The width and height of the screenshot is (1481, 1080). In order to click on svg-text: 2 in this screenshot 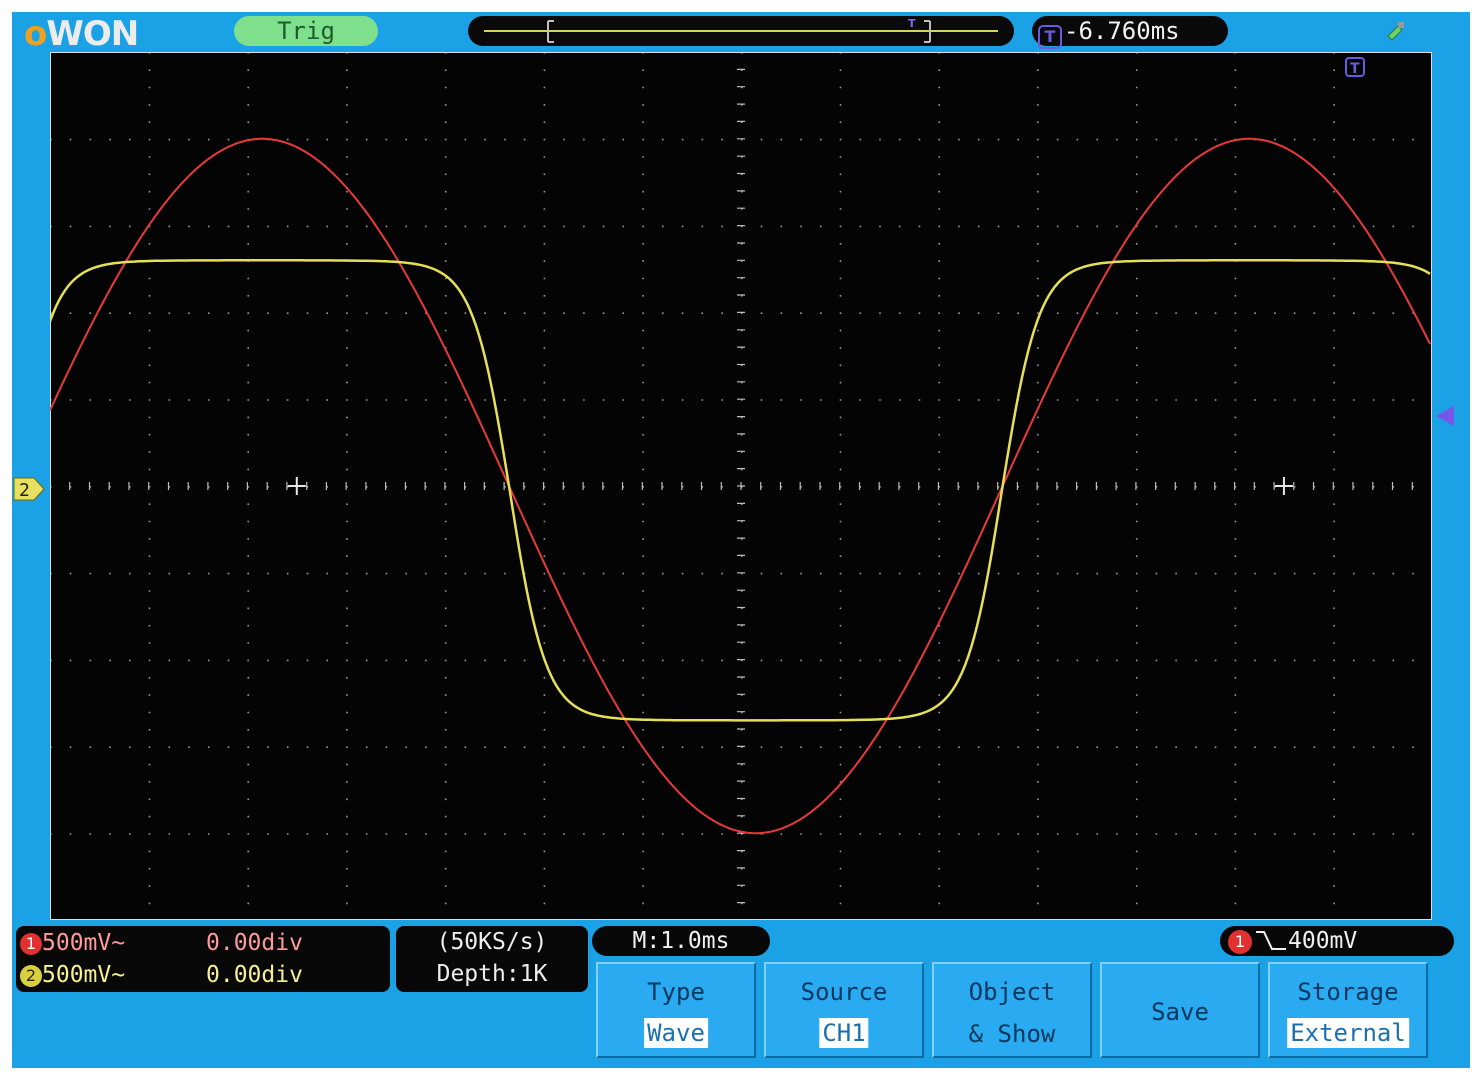, I will do `click(24, 490)`.